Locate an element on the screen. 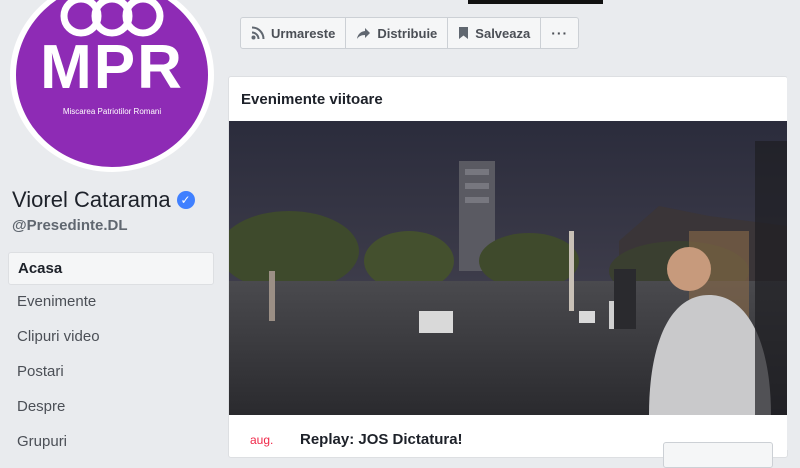 The width and height of the screenshot is (800, 468). page-name-text: Viorel Catarama is located at coordinates (91, 199).